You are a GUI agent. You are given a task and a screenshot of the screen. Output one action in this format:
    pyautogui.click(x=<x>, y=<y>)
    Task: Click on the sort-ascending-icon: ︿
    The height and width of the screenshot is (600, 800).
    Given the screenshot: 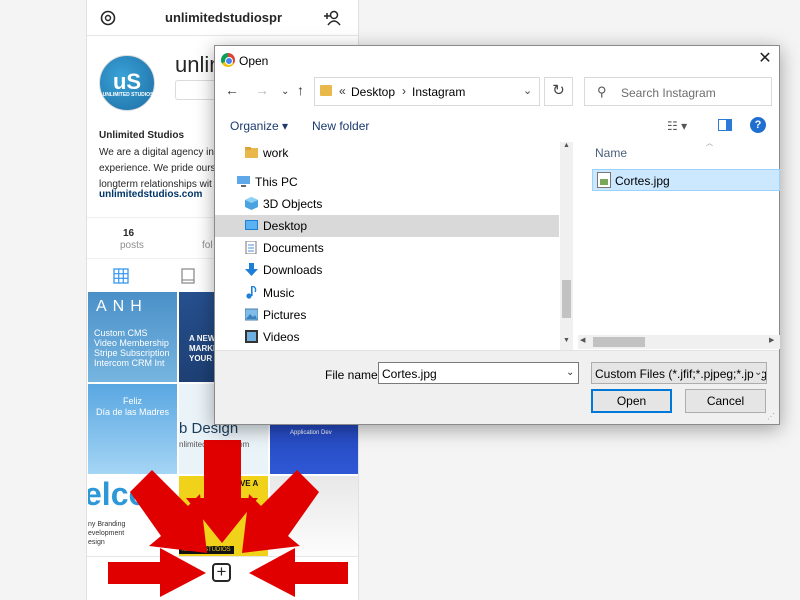 What is the action you would take?
    pyautogui.click(x=709, y=143)
    